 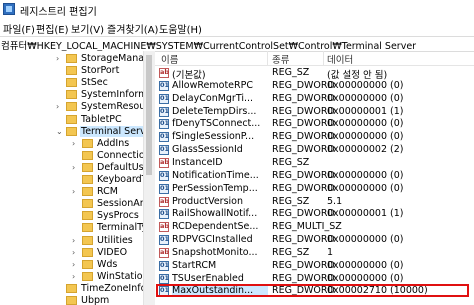 What do you see at coordinates (280, 59) in the screenshot?
I see `column-type: 종류` at bounding box center [280, 59].